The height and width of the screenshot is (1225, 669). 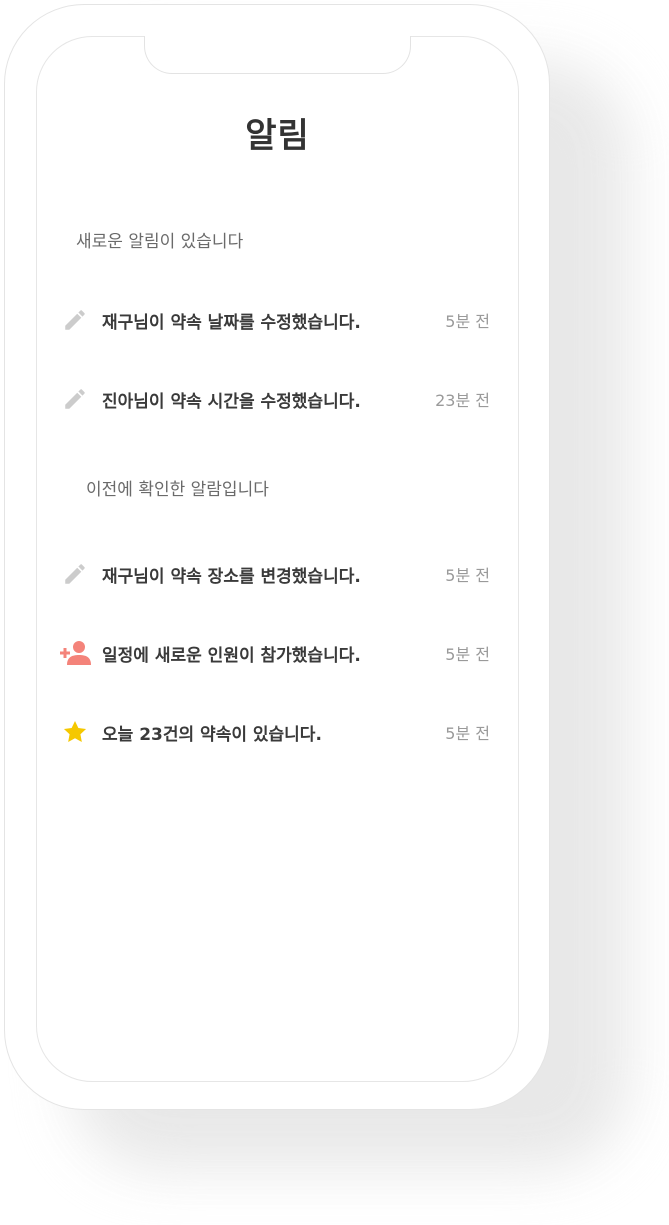 I want to click on star-icon, so click(x=75, y=732).